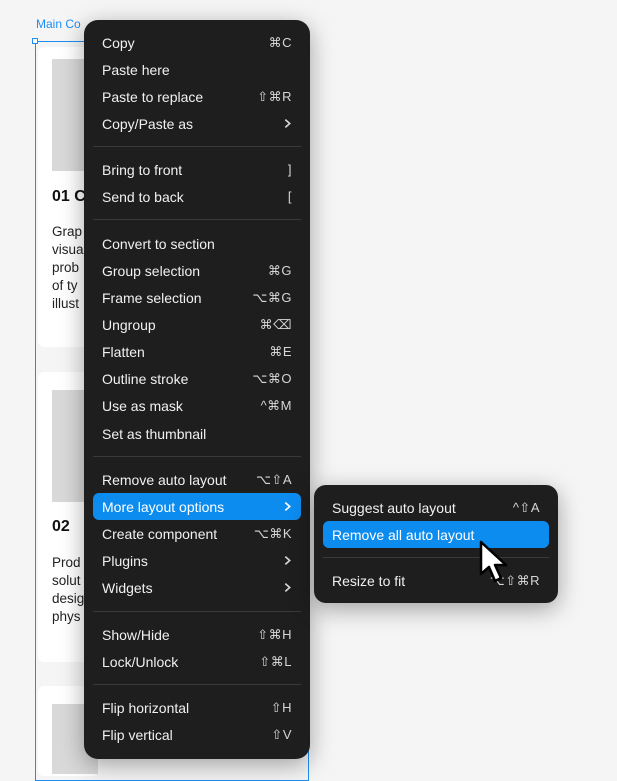  I want to click on shortcut-label: ⇧⌘H, so click(274, 634).